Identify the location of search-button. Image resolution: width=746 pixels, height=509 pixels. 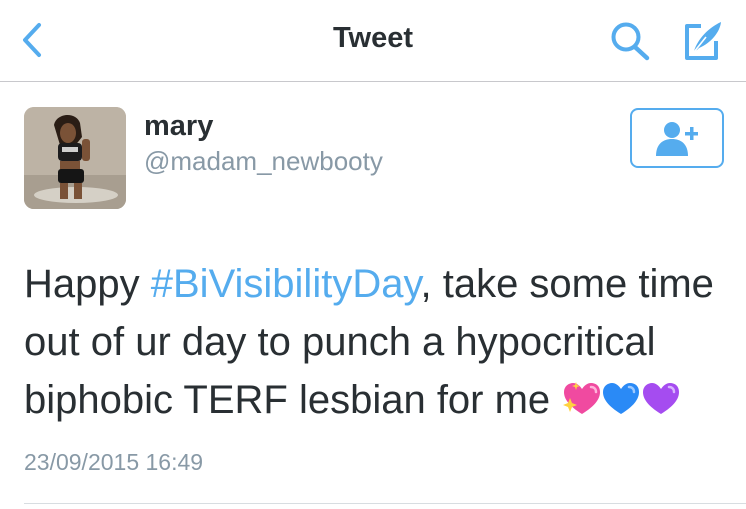
(630, 41).